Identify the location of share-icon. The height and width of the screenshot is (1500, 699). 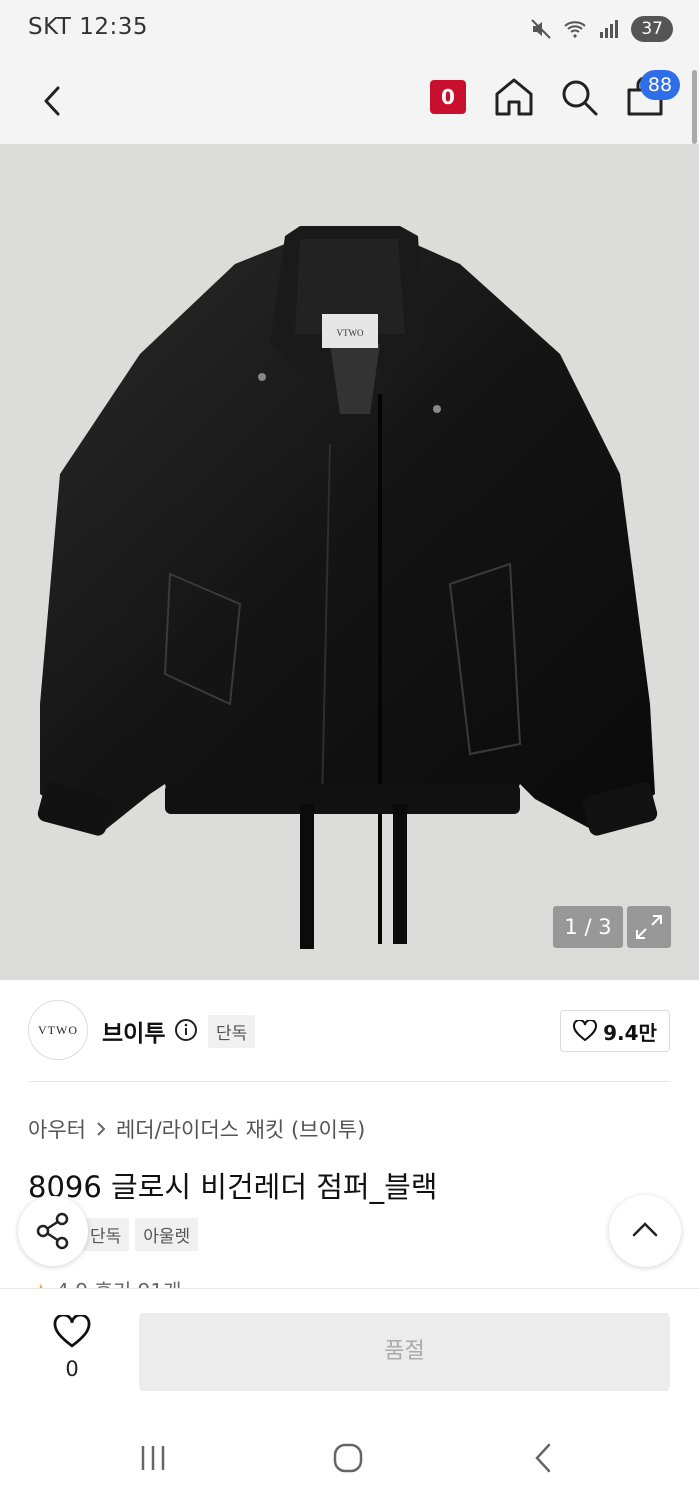
(52, 1231).